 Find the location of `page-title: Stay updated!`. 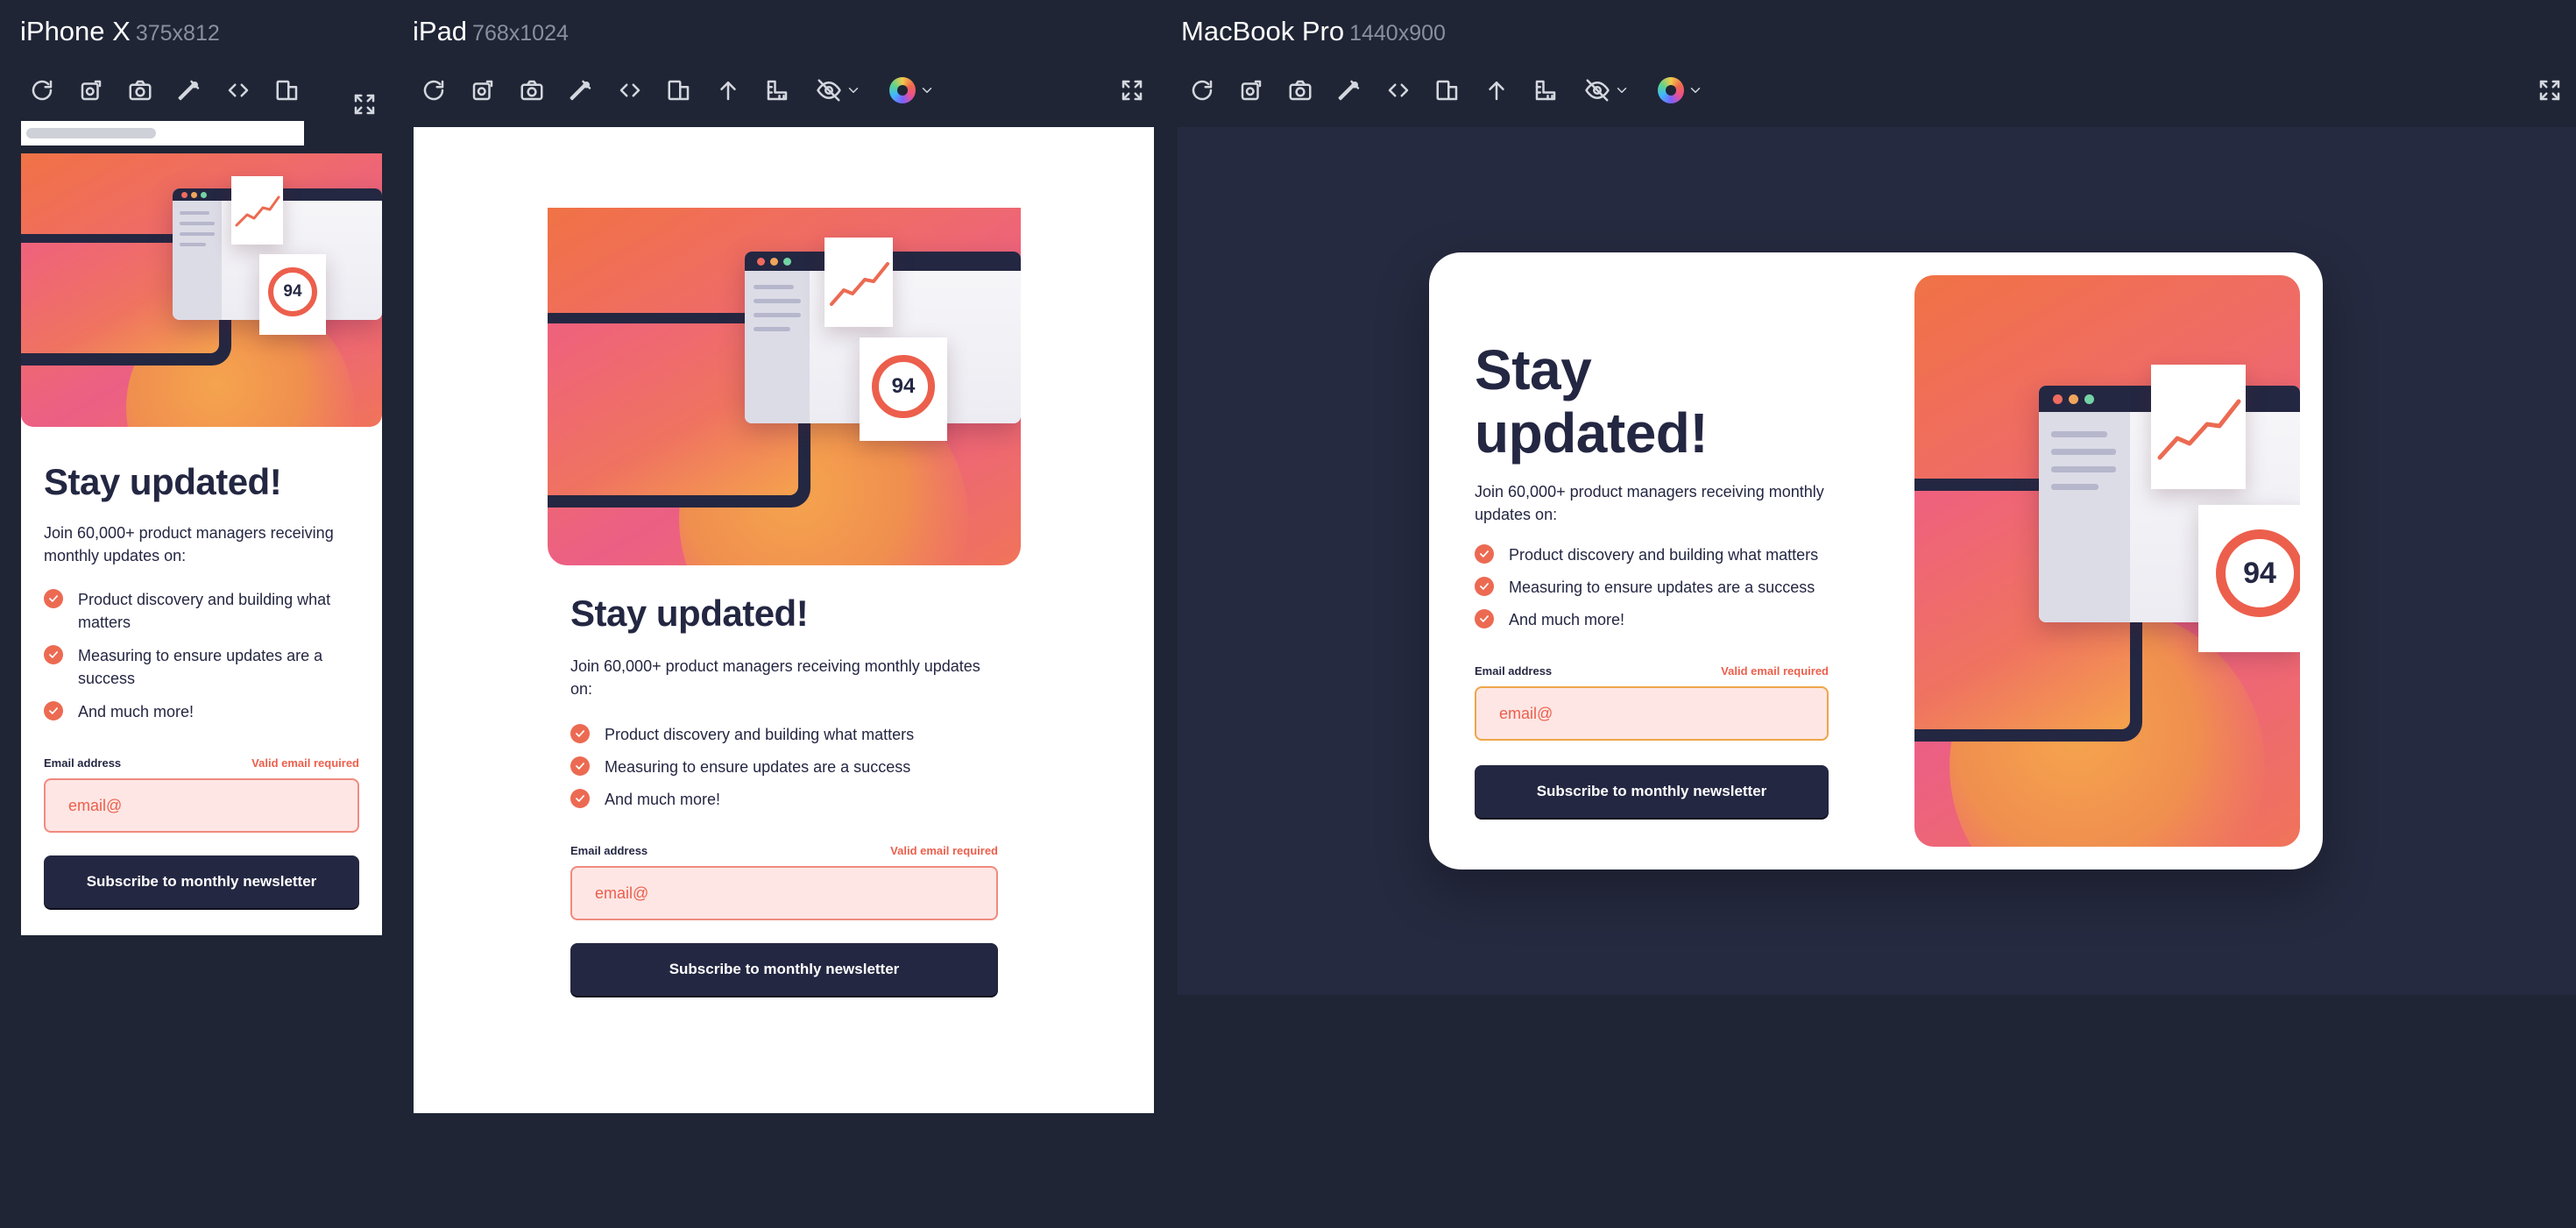

page-title: Stay updated! is located at coordinates (689, 613).